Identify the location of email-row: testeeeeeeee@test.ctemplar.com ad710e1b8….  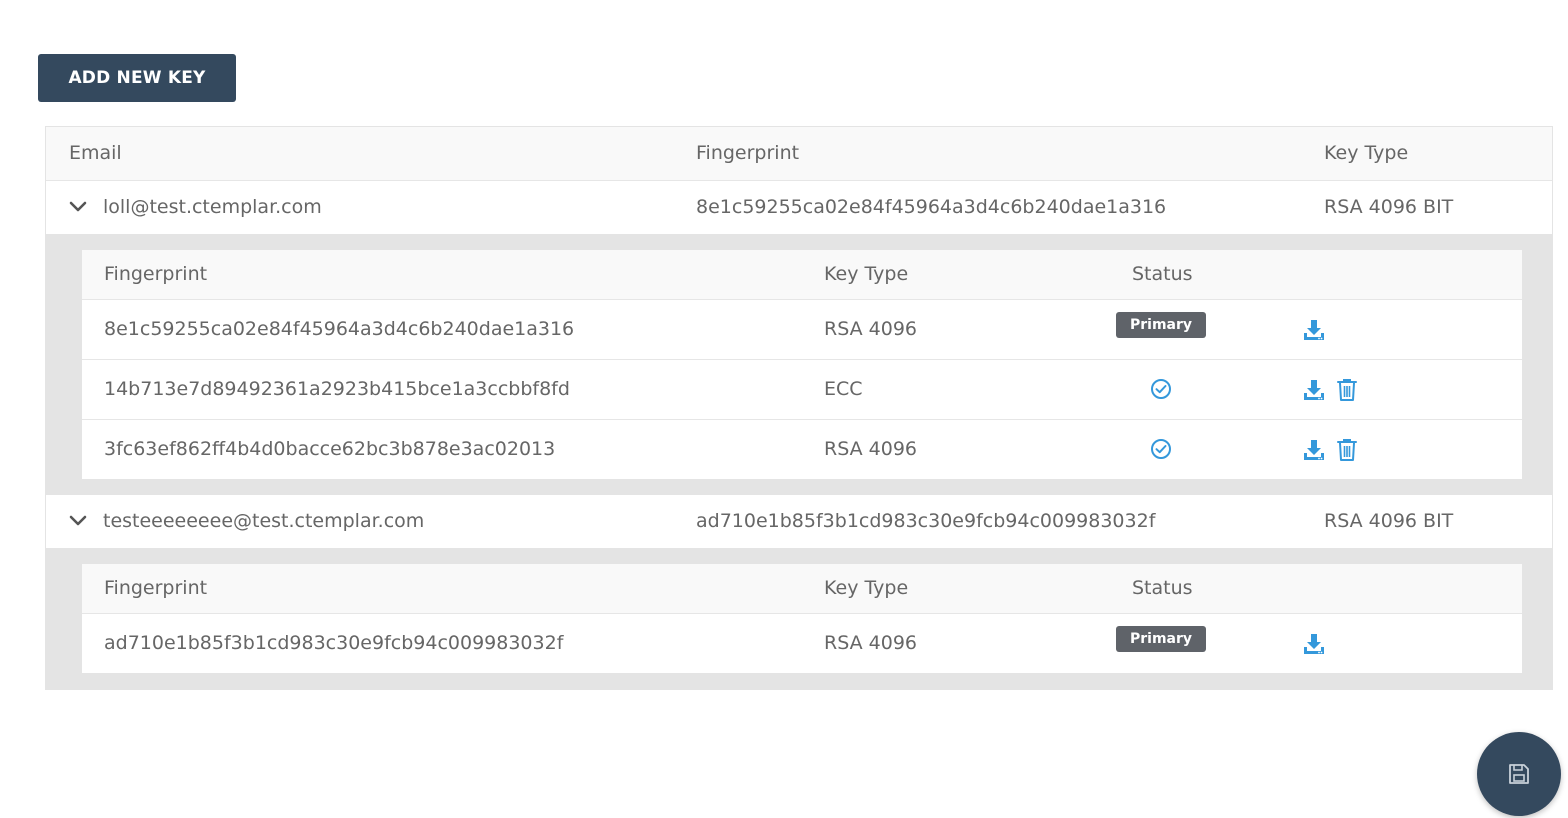
(799, 521).